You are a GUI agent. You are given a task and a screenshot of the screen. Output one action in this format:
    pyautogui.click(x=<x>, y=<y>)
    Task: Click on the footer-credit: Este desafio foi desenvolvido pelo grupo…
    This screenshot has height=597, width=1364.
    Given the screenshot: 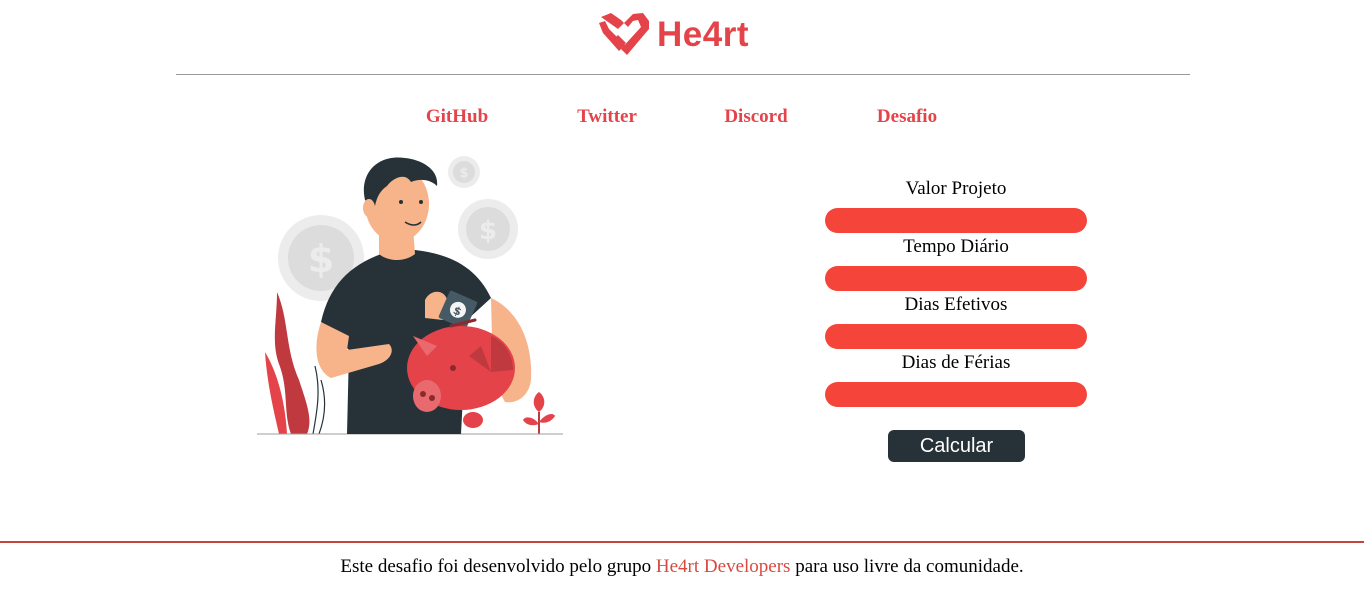 What is the action you would take?
    pyautogui.click(x=682, y=567)
    